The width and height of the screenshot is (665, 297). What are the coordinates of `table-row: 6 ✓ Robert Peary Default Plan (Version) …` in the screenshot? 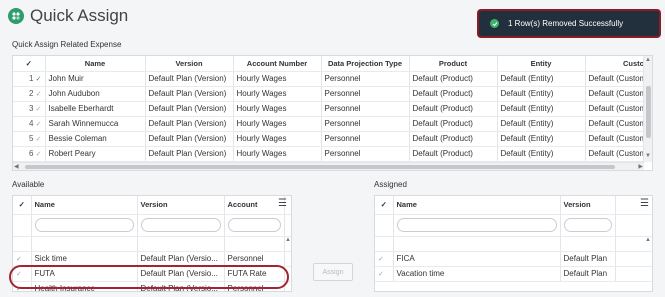 It's located at (332, 154).